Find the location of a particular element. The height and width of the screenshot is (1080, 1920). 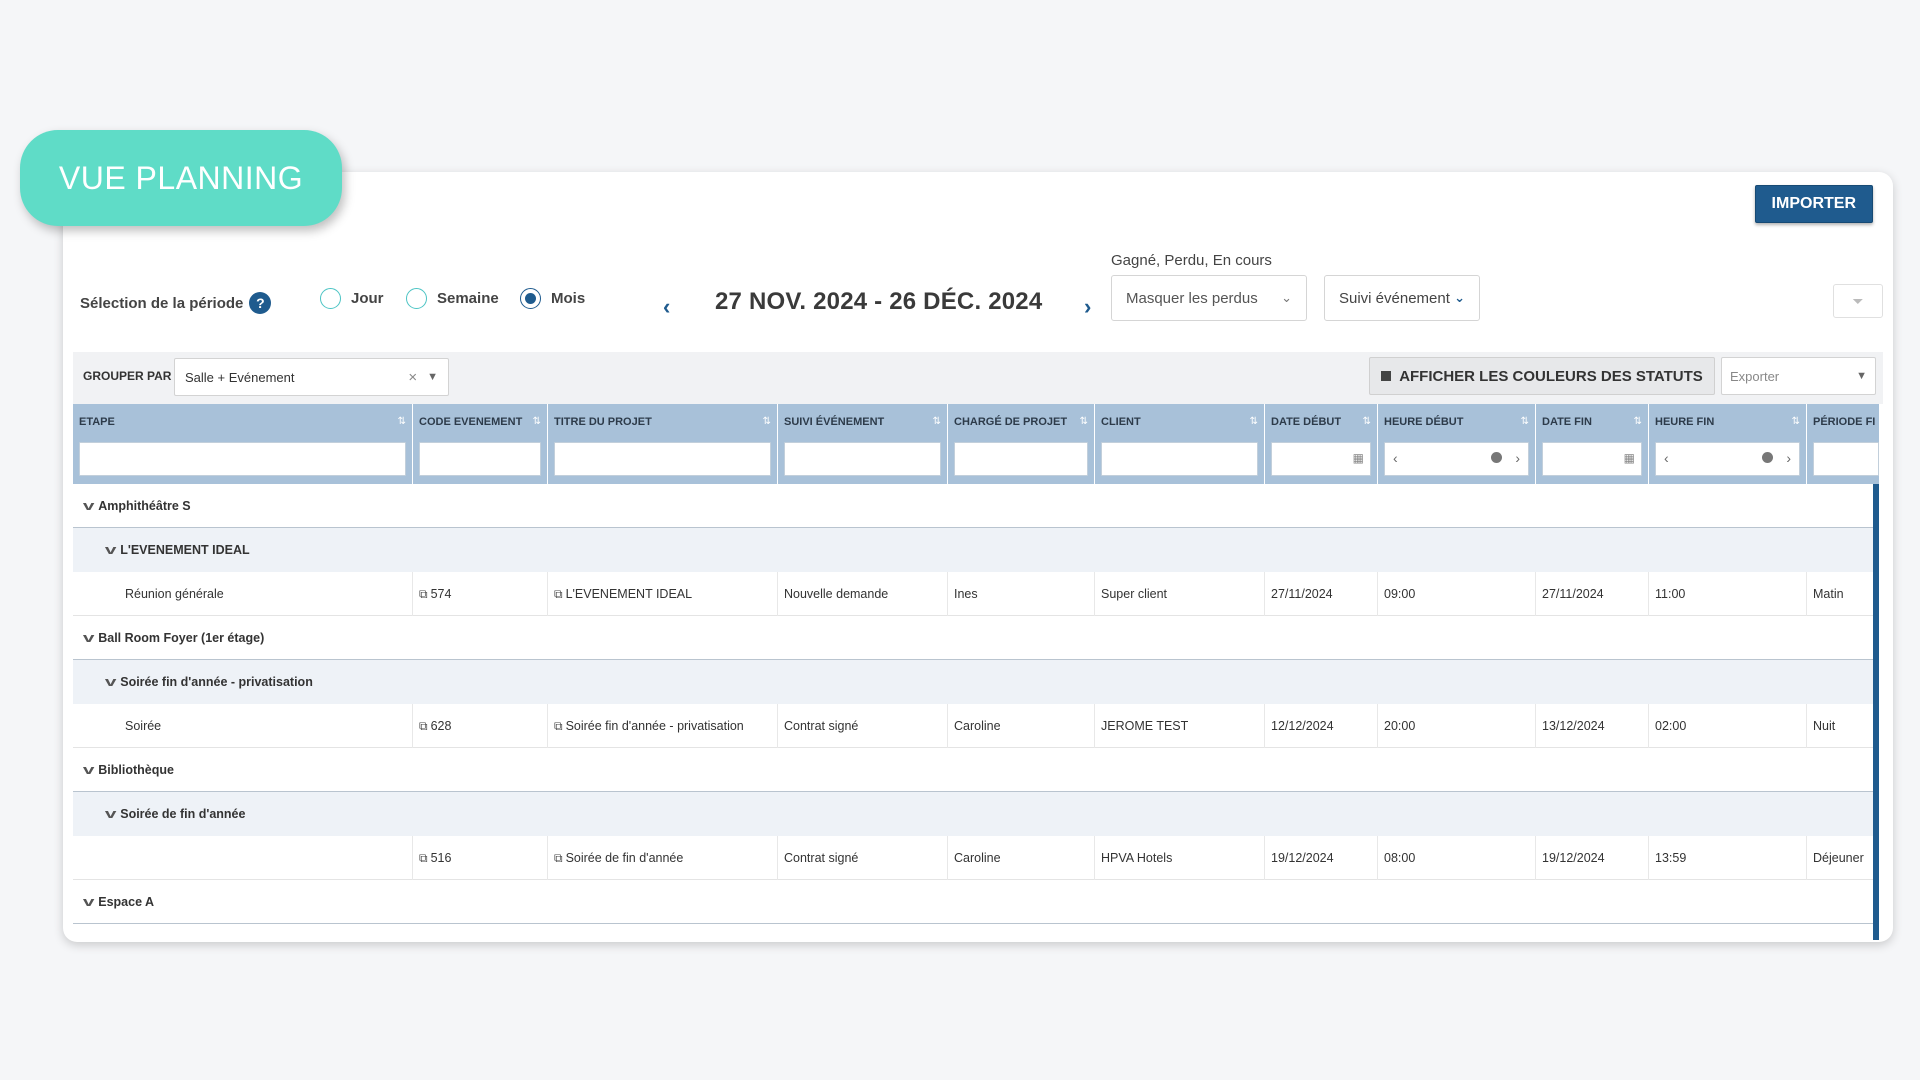

radio-circle-icon is located at coordinates (416, 298).